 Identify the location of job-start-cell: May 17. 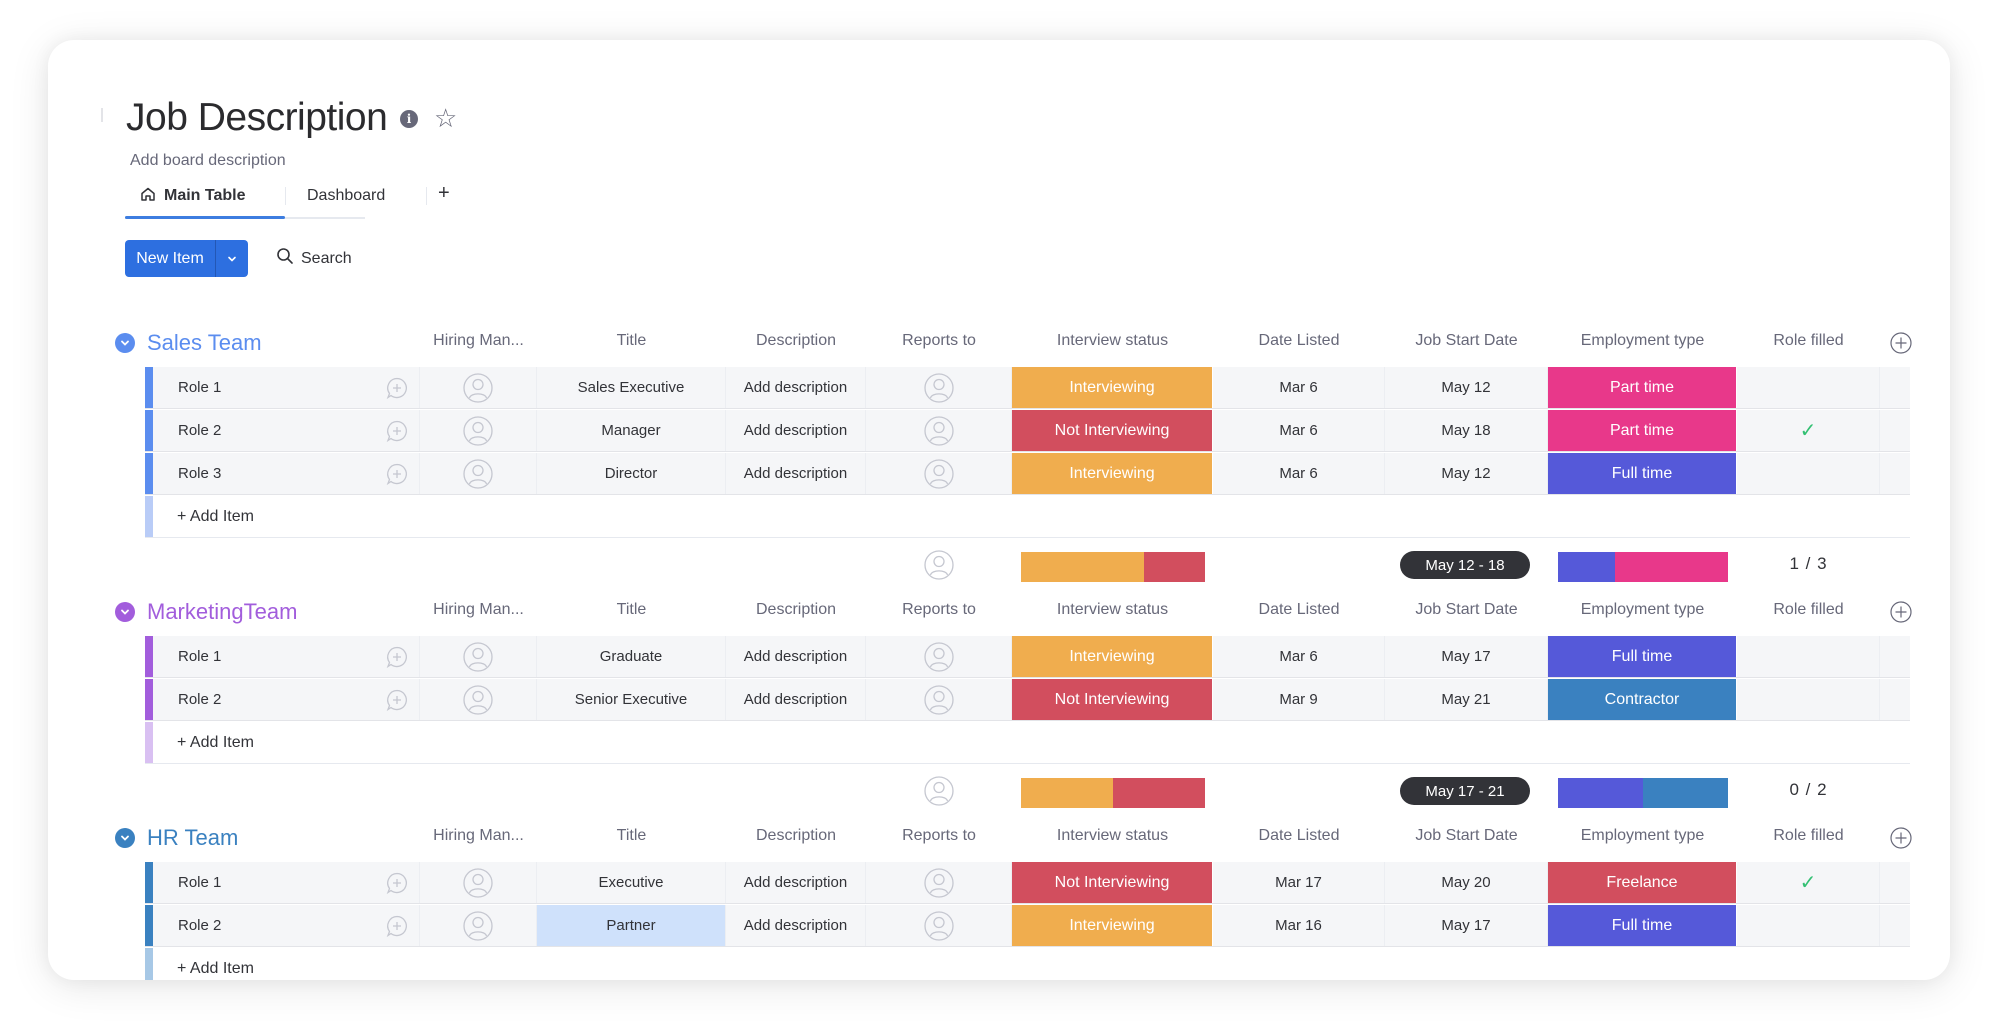
(1466, 925).